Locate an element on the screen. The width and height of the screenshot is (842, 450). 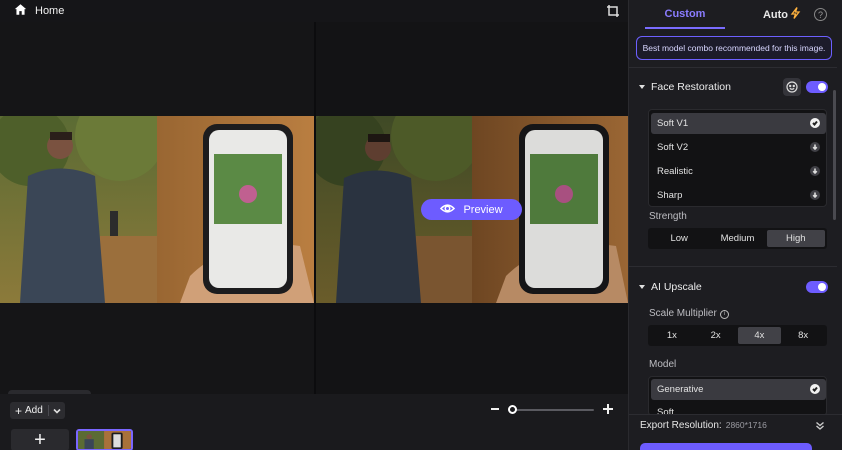
scale-multiplier-text: Scale Multiplier is located at coordinates (683, 313).